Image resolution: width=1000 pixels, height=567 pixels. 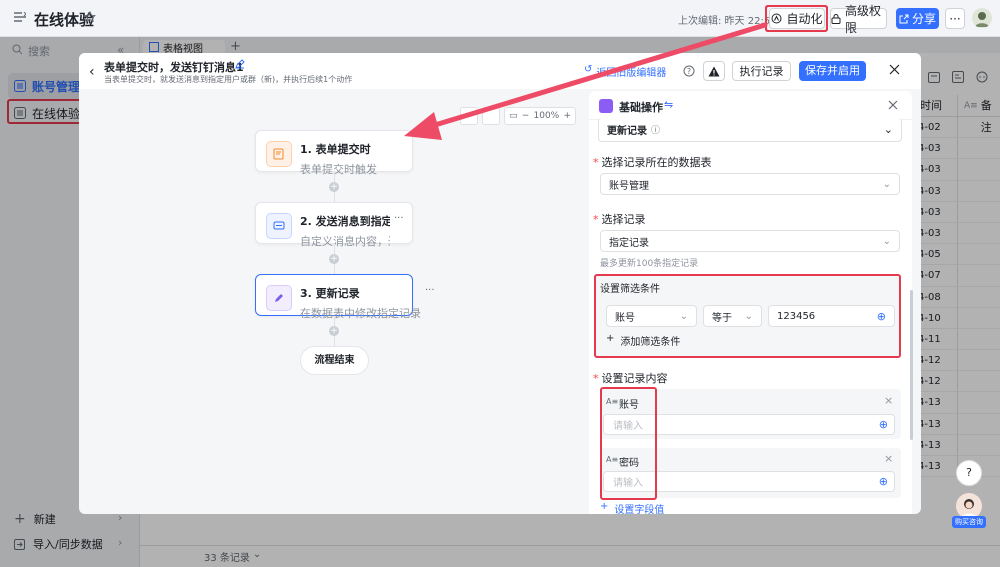 I want to click on annotation-arrow, so click(x=586, y=81).